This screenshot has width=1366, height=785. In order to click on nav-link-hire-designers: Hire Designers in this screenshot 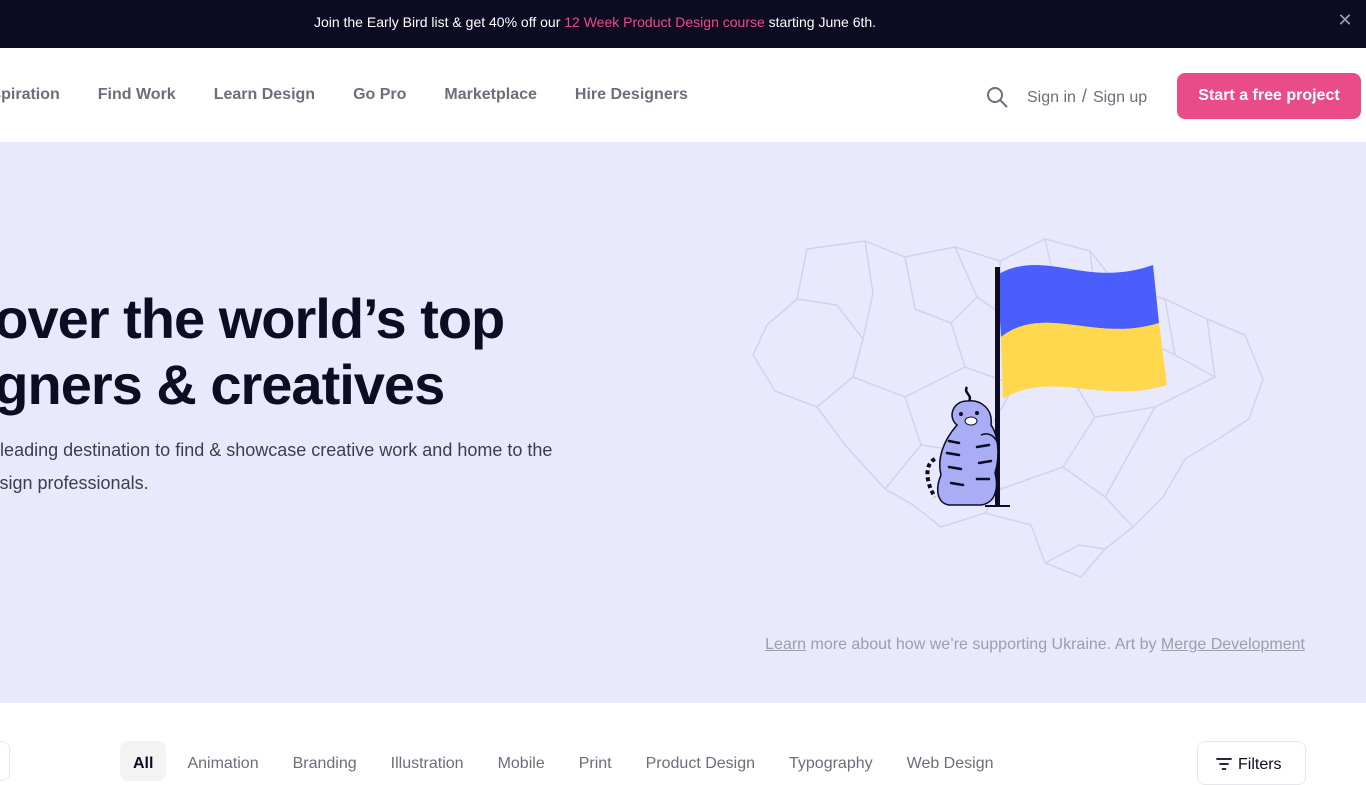, I will do `click(631, 95)`.